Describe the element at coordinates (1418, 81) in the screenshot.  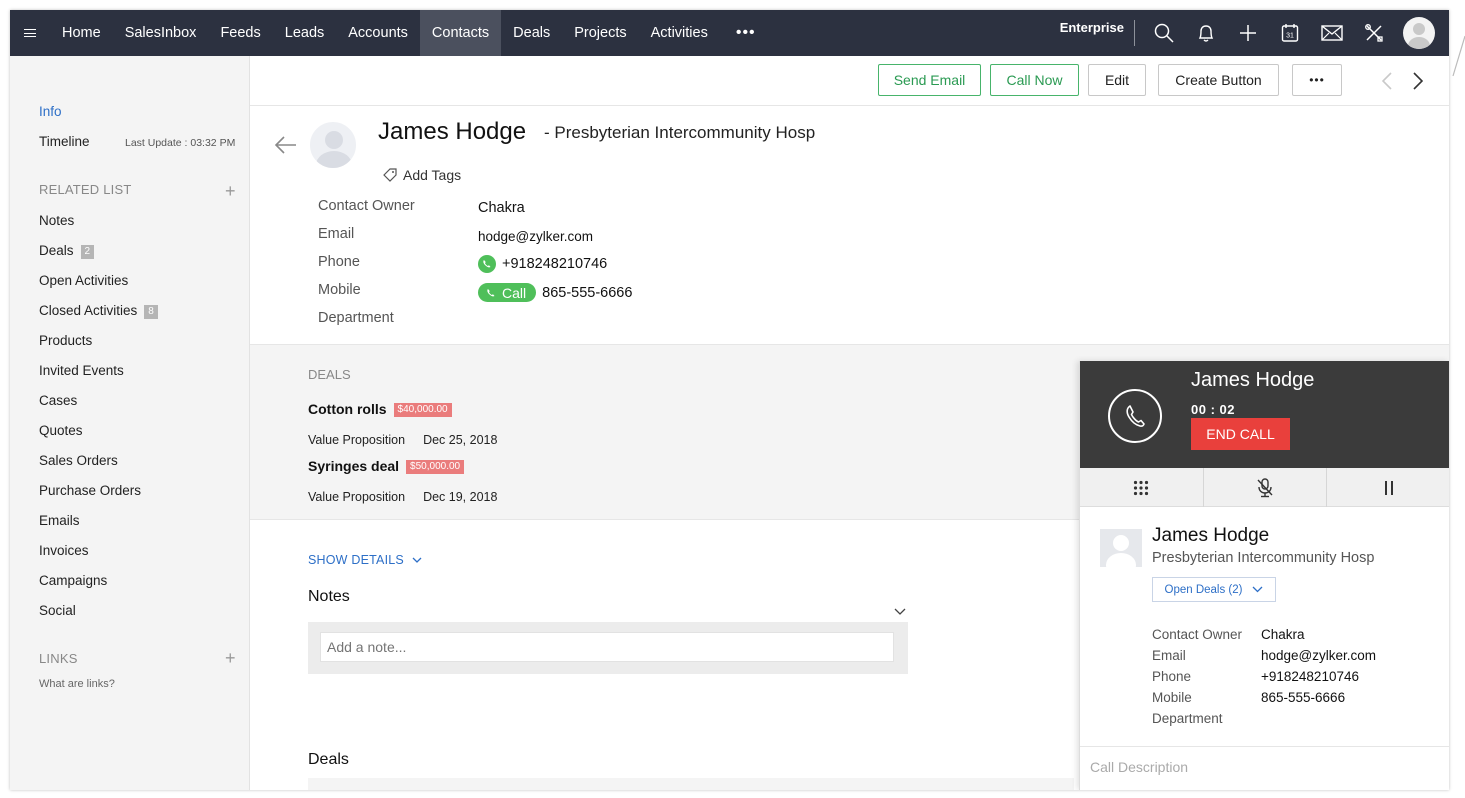
I see `next-record-icon` at that location.